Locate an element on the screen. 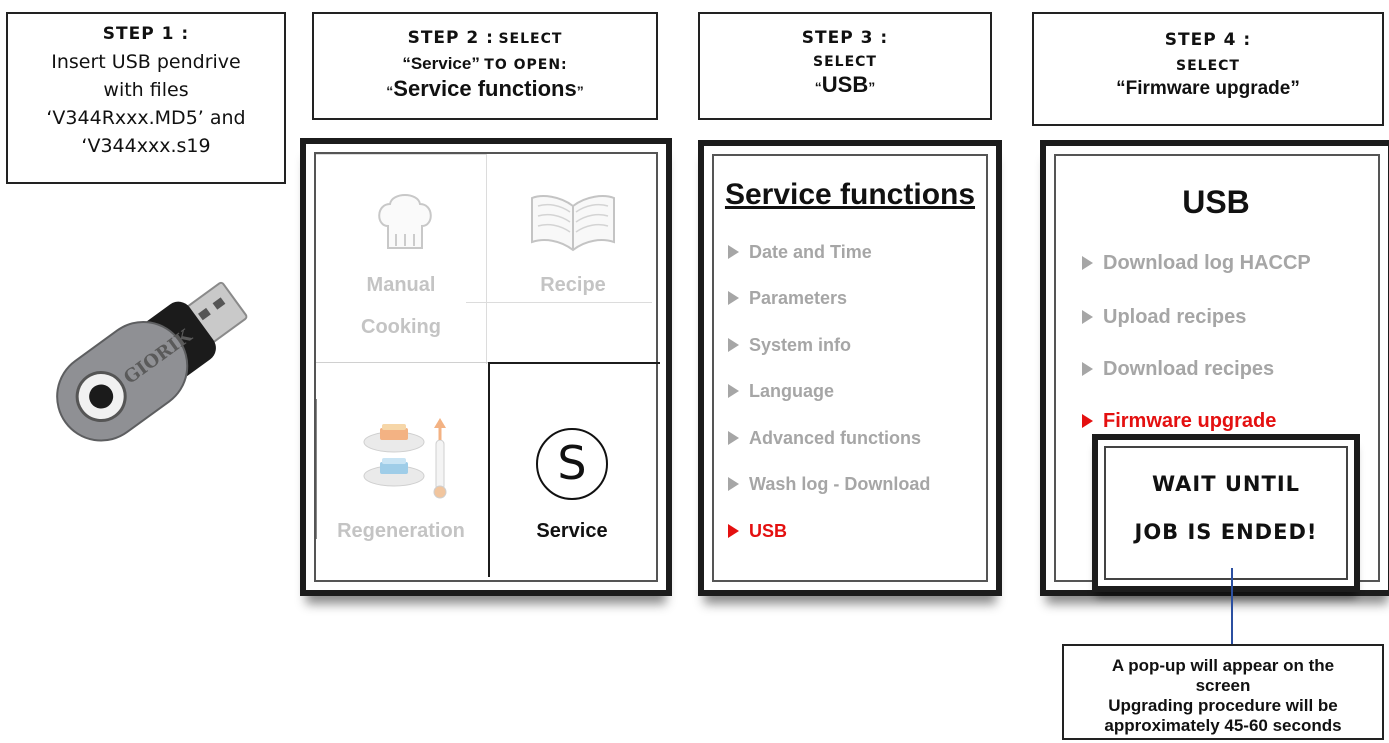 This screenshot has width=1389, height=743. step1-line: ‘V344Rxxx.MD5’ and is located at coordinates (146, 118).